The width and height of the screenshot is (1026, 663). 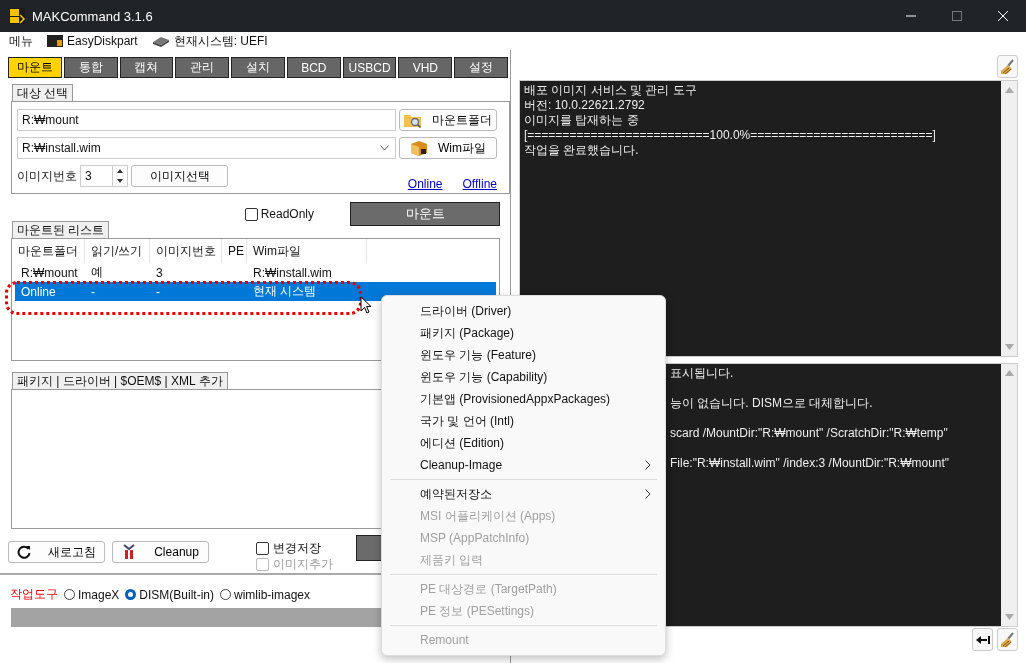 I want to click on menu-item: 드라이버 (Driver), so click(x=523, y=311).